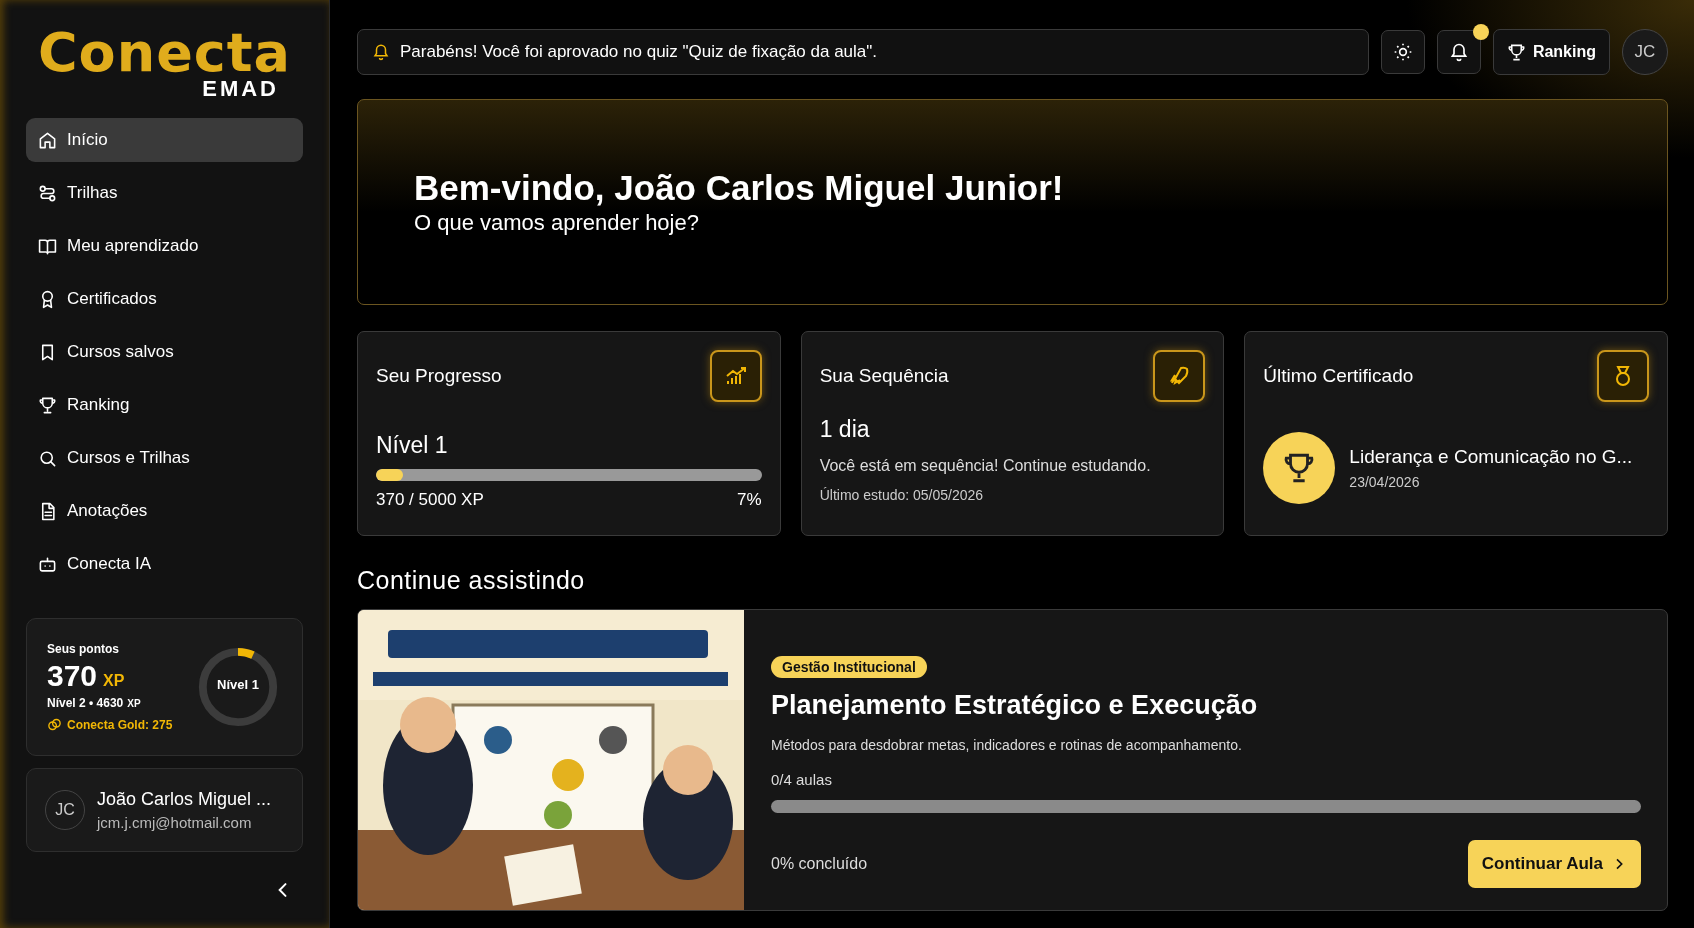 This screenshot has width=1694, height=928. What do you see at coordinates (164, 193) in the screenshot?
I see `nav-item: Trilhas` at bounding box center [164, 193].